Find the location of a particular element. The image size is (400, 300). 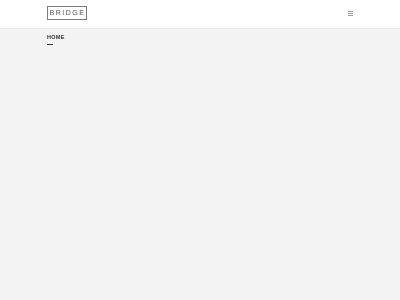

logo-text: BRIDGE is located at coordinates (67, 13).